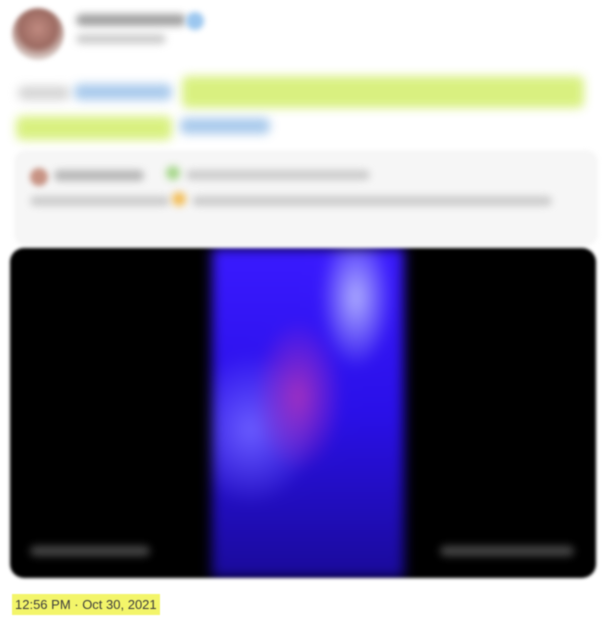  I want to click on verified-badge-icon, so click(195, 21).